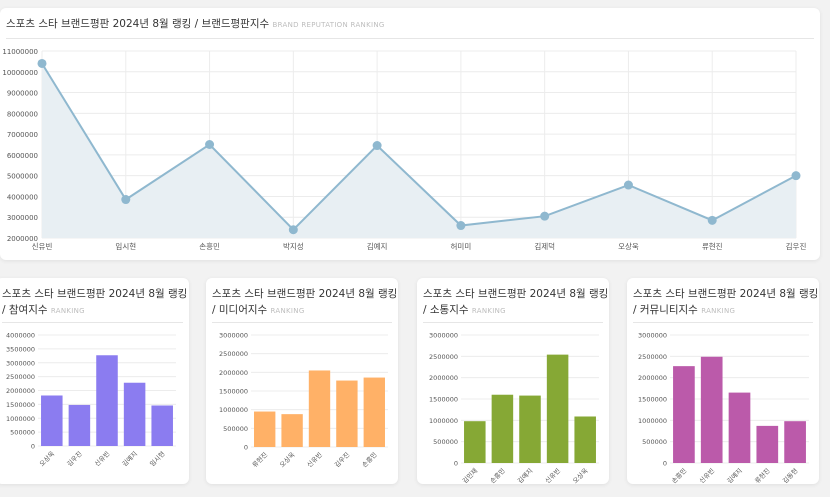 The width and height of the screenshot is (830, 497). Describe the element at coordinates (20, 349) in the screenshot. I see `y-tick-label: 3500000` at that location.